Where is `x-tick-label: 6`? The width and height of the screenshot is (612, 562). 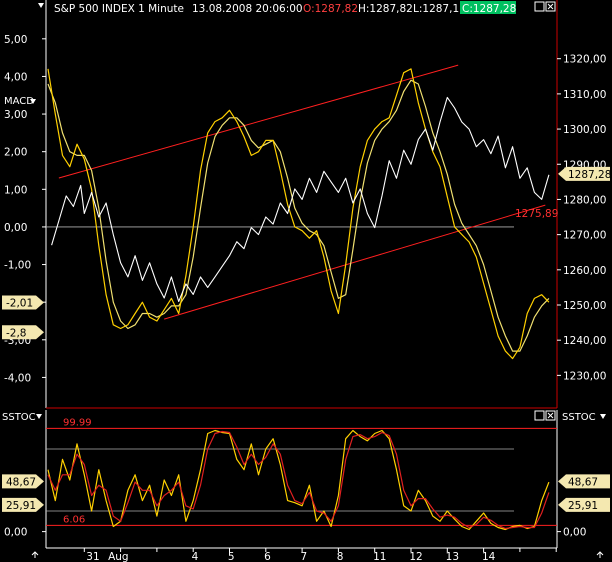 x-tick-label: 6 is located at coordinates (267, 556).